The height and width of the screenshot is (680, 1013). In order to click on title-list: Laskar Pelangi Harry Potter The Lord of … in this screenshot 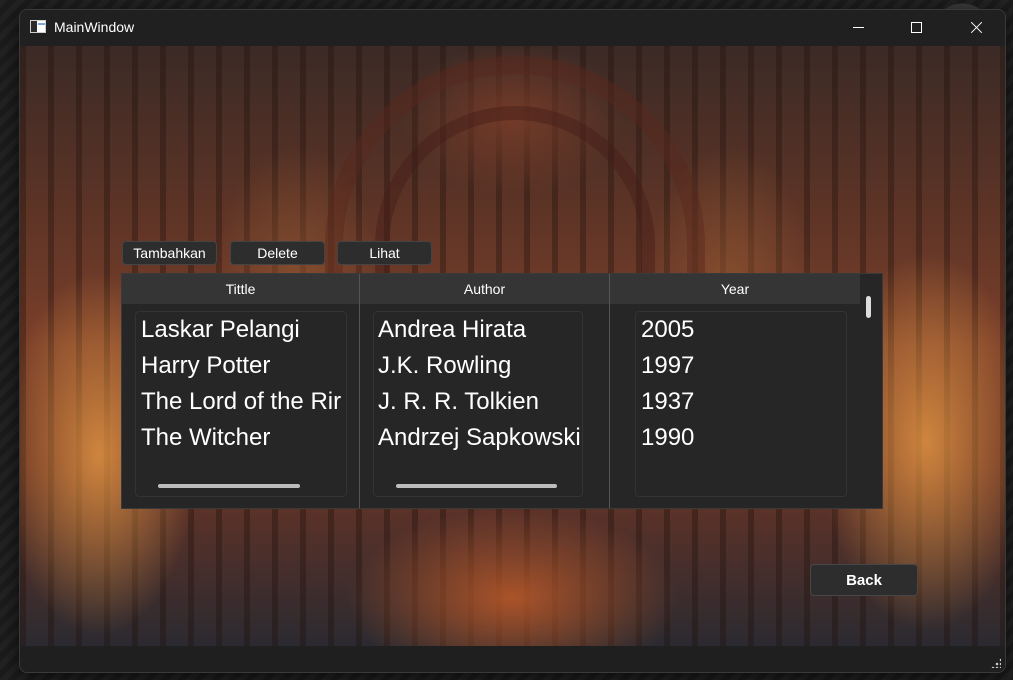, I will do `click(241, 404)`.